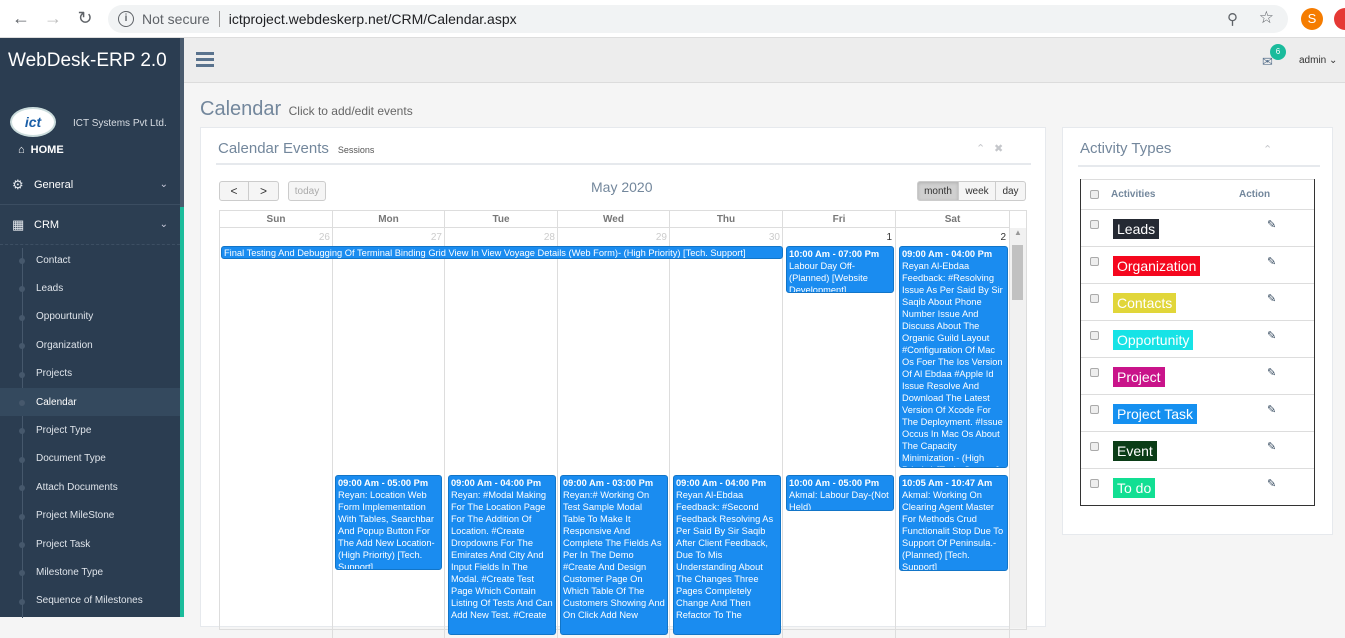  I want to click on scroll-up-arrow-icon: ▲, so click(1018, 232).